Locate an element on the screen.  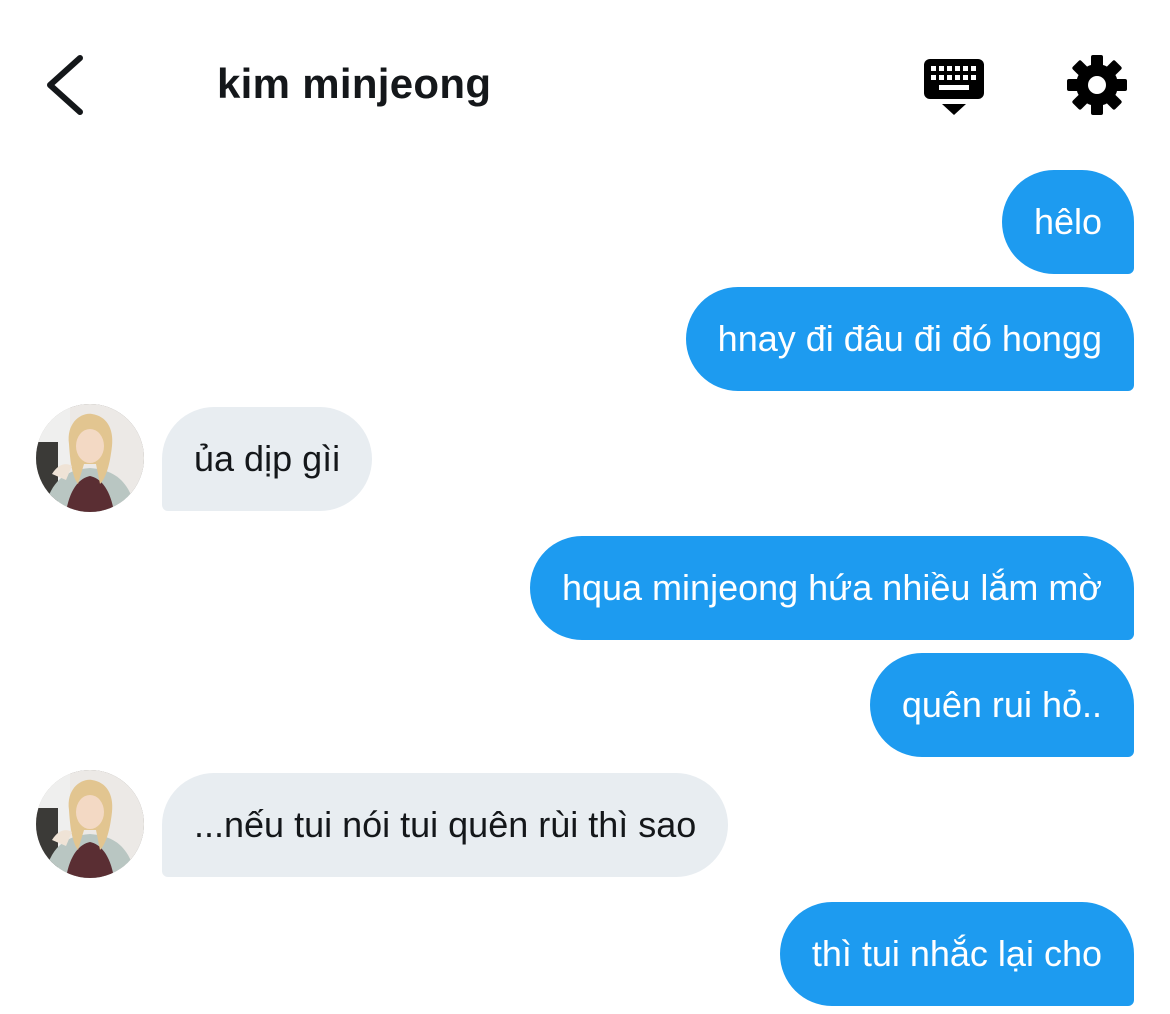
message-text: ...nếu tui nói tui quên rùi thì sao is located at coordinates (445, 824).